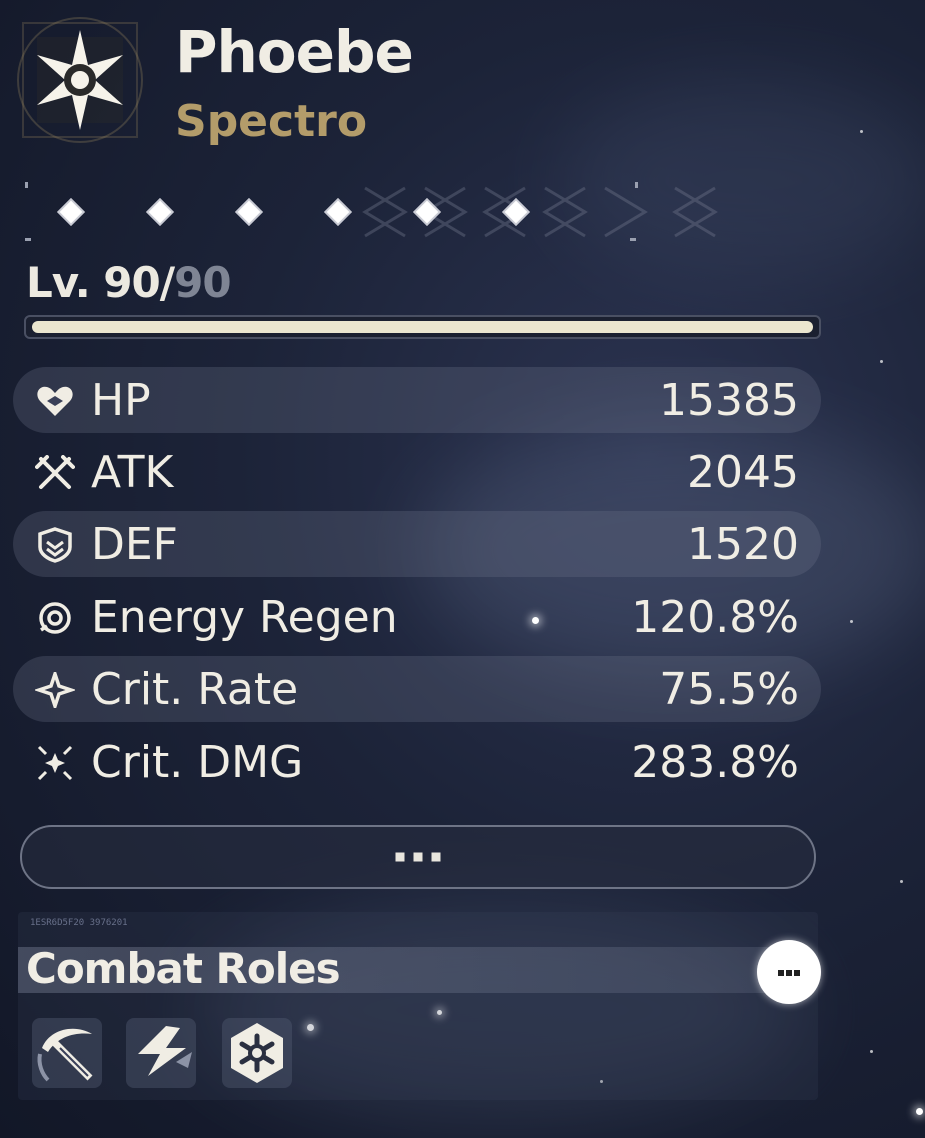 The height and width of the screenshot is (1138, 925). I want to click on crit-rate-icon, so click(55, 690).